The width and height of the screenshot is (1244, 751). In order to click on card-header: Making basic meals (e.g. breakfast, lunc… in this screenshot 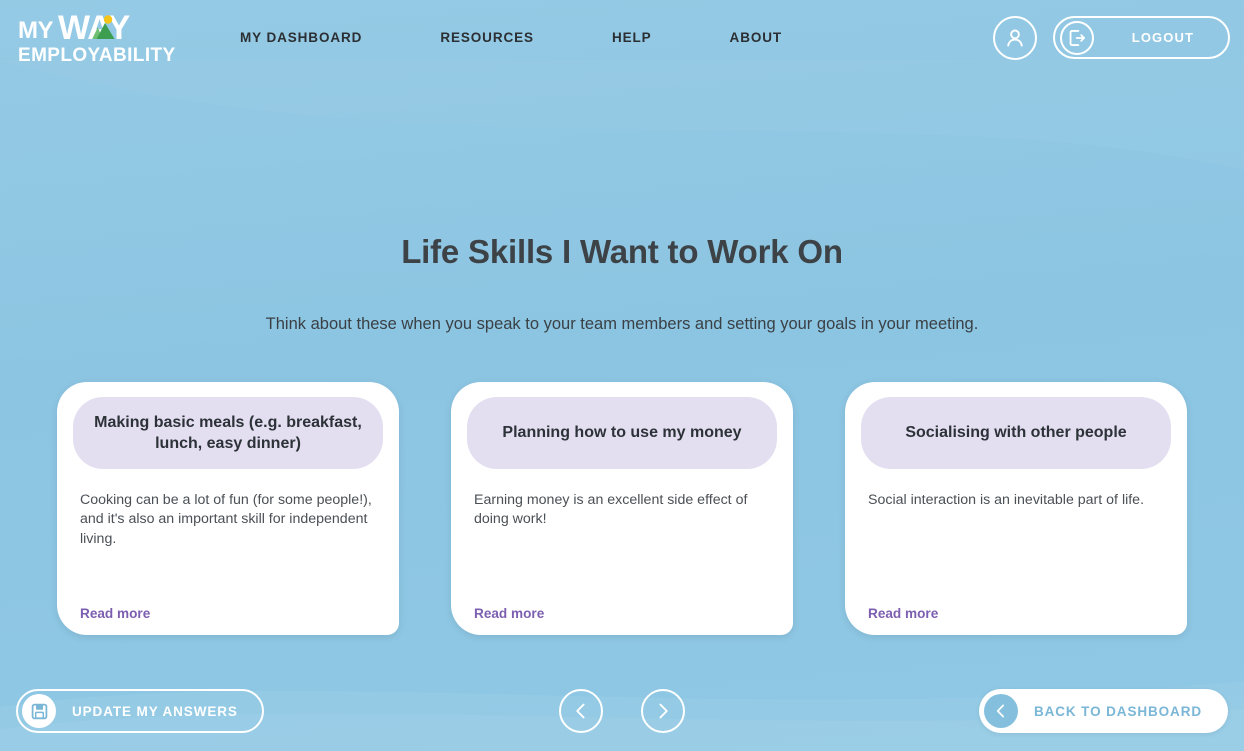, I will do `click(228, 433)`.